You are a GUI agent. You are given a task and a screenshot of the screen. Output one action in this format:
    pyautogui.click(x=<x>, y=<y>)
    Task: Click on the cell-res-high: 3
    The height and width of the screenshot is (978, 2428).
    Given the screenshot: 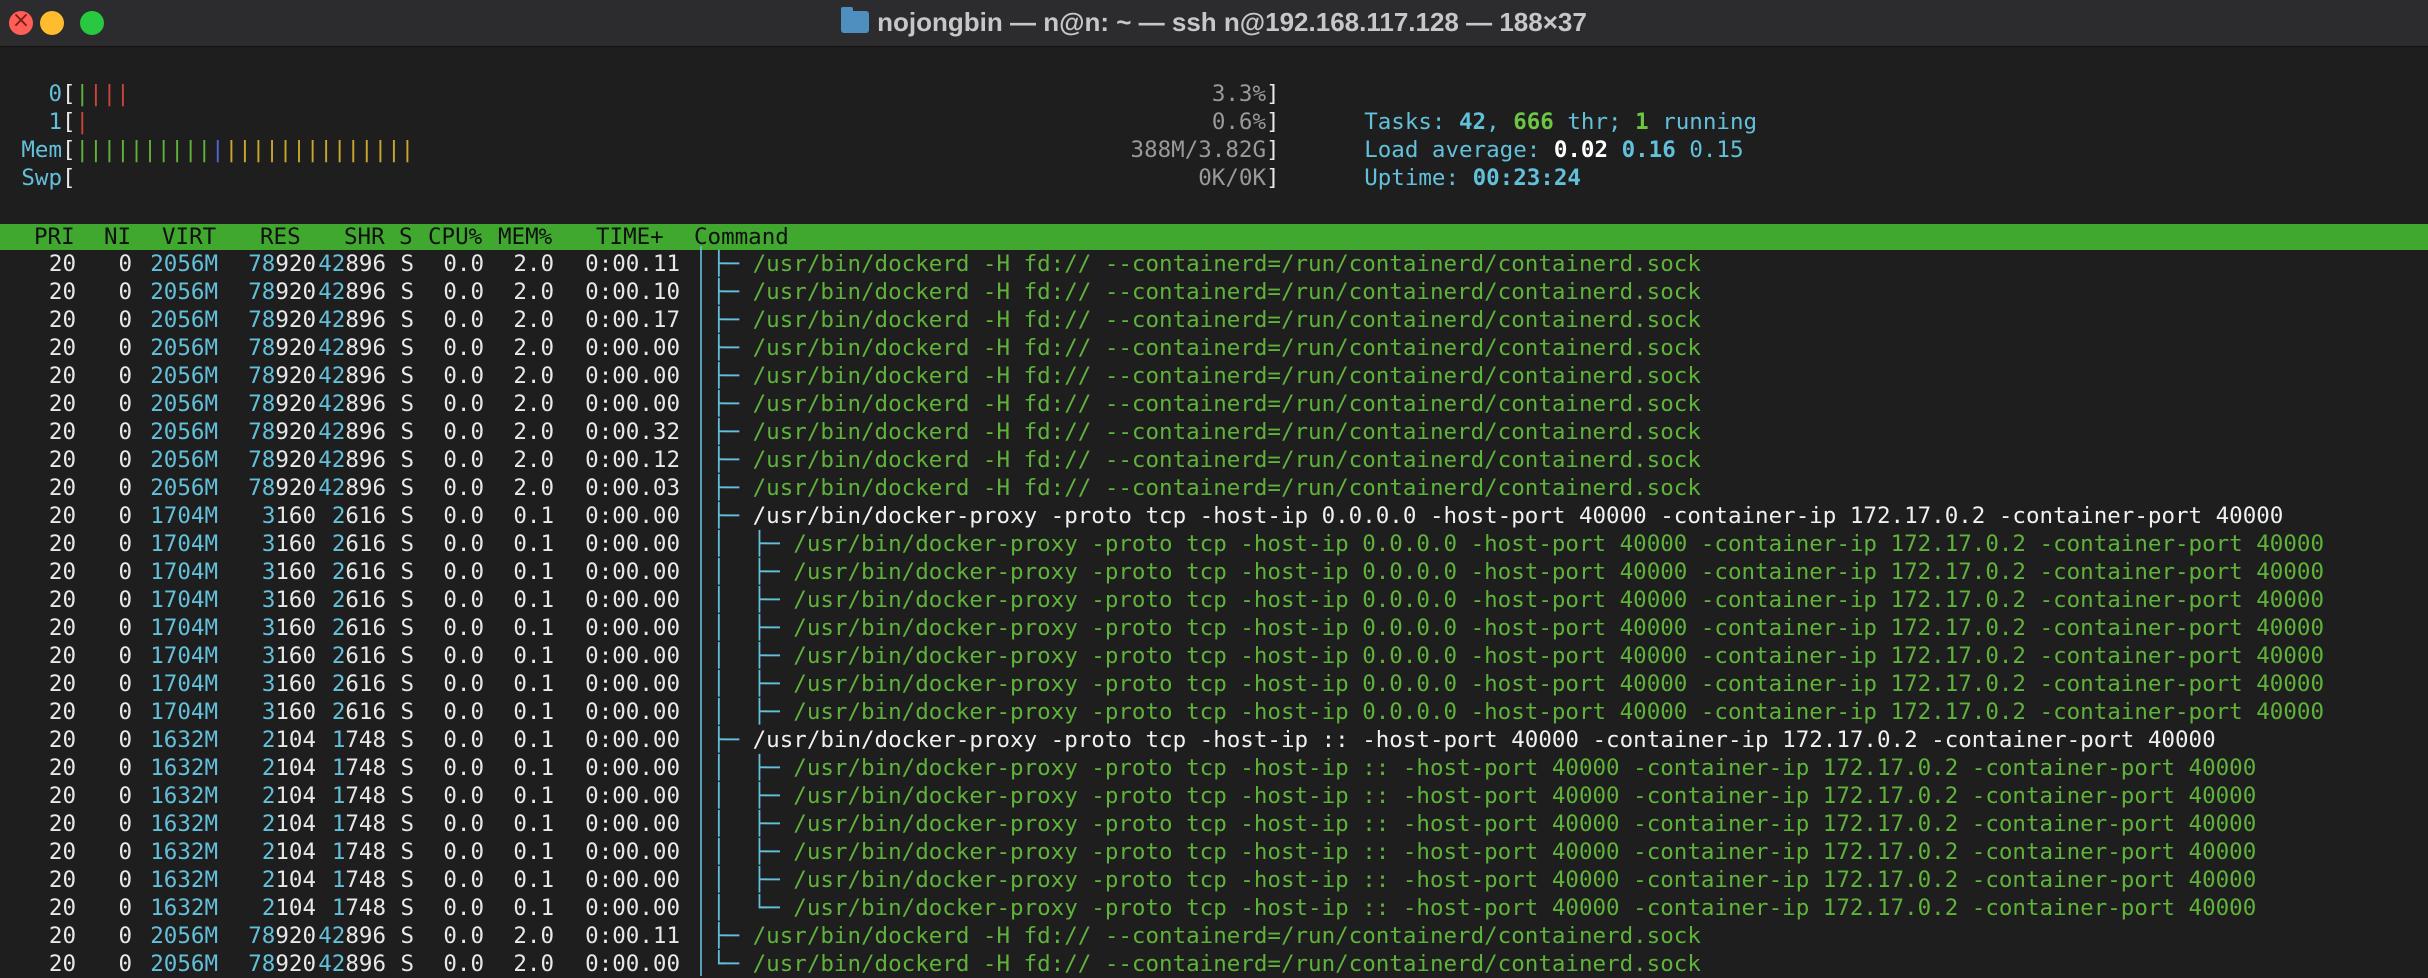 What is the action you would take?
    pyautogui.click(x=268, y=600)
    